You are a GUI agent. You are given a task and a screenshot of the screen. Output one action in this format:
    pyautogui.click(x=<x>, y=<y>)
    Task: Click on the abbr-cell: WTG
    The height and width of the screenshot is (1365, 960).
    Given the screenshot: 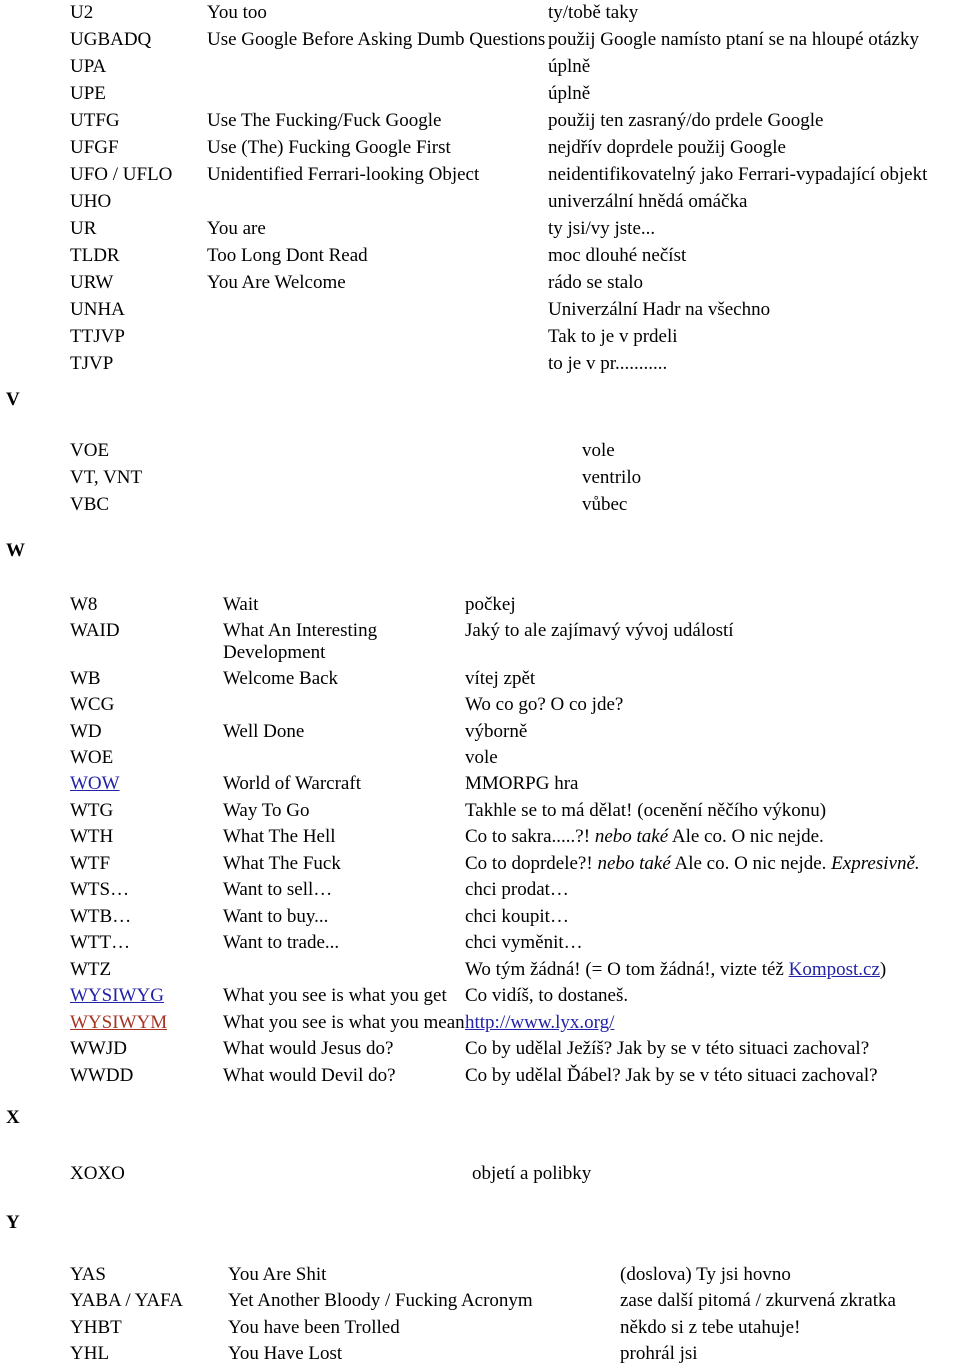 What is the action you would take?
    pyautogui.click(x=92, y=810)
    